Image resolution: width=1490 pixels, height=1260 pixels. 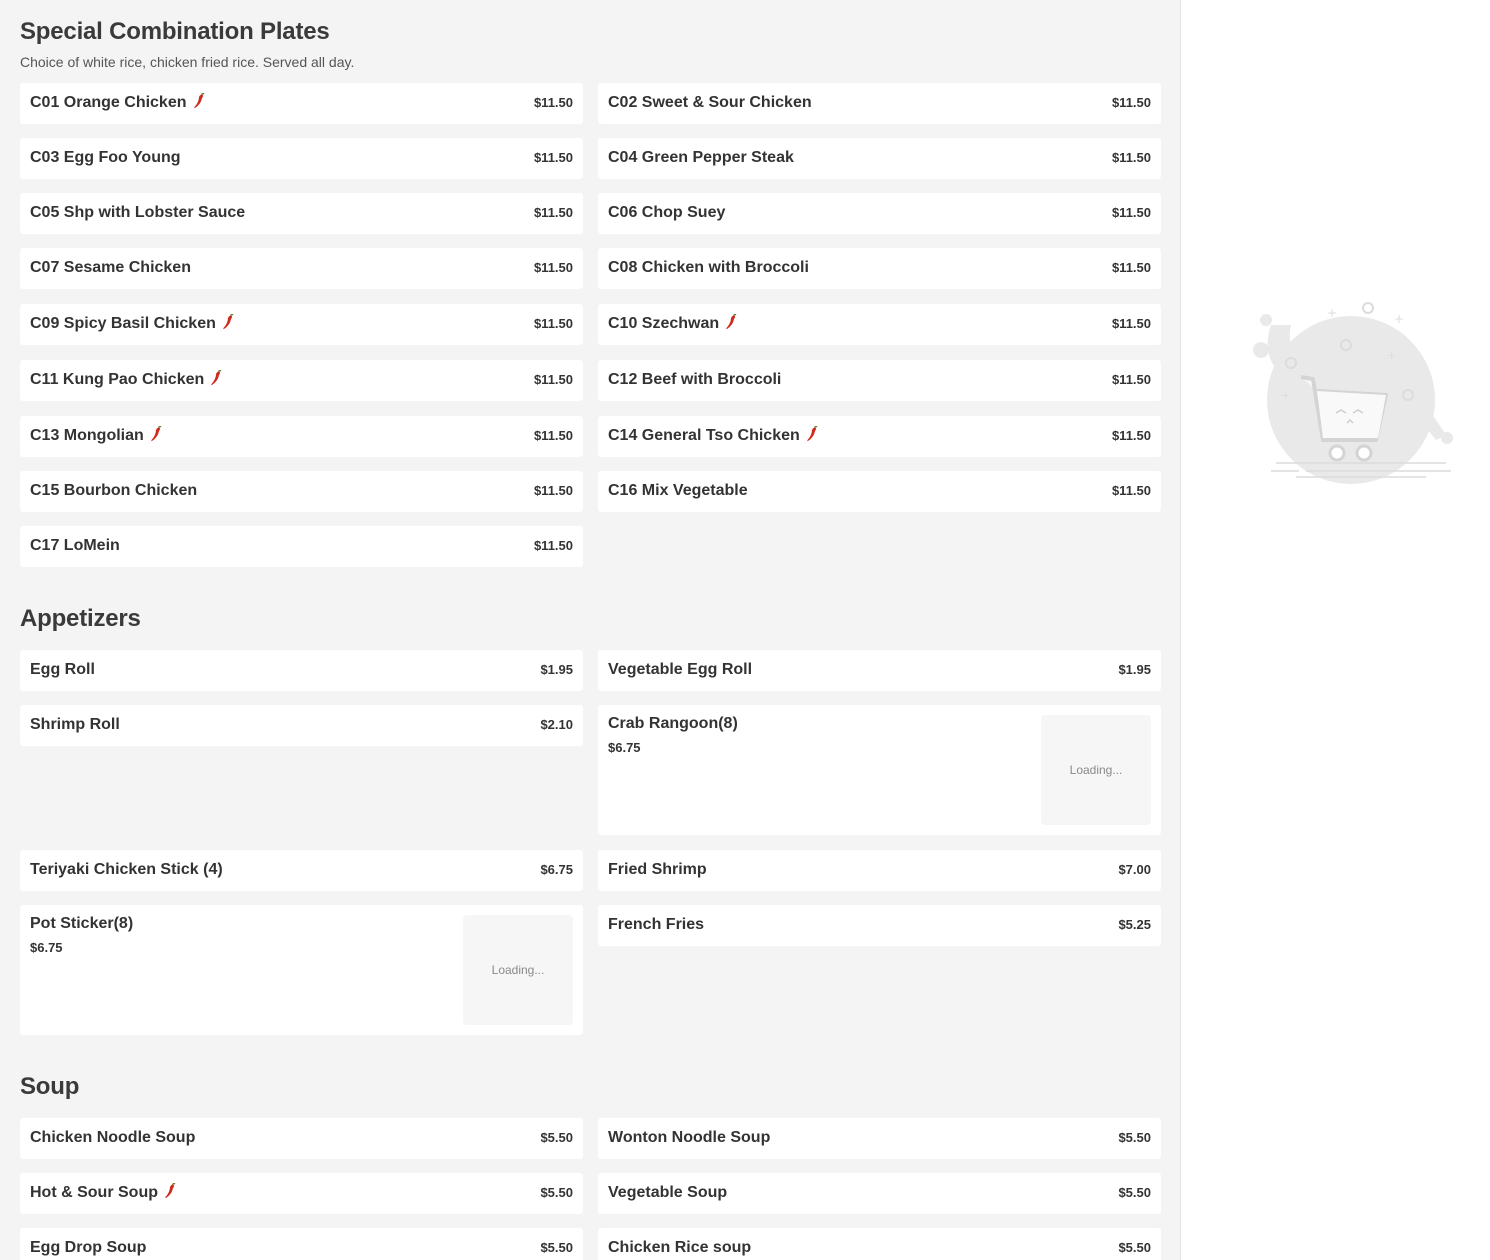 I want to click on menu-item-card: C11 Kung Pao Chicken $11.50, so click(x=301, y=380).